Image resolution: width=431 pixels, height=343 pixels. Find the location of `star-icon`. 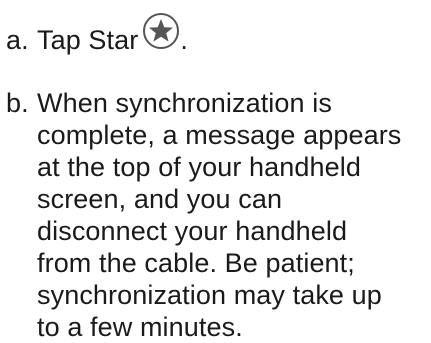

star-icon is located at coordinates (161, 31).